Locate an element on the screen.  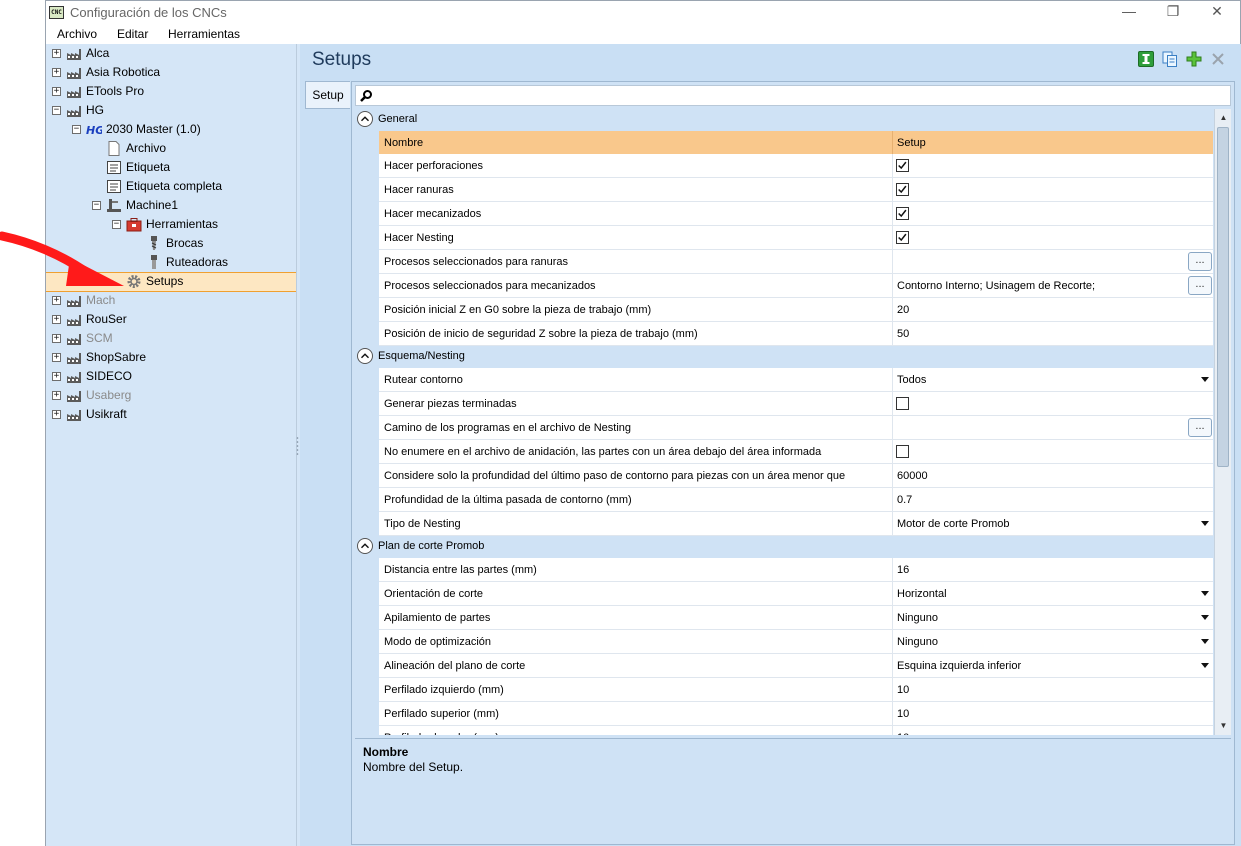
property-value: 0.7 is located at coordinates (904, 500).